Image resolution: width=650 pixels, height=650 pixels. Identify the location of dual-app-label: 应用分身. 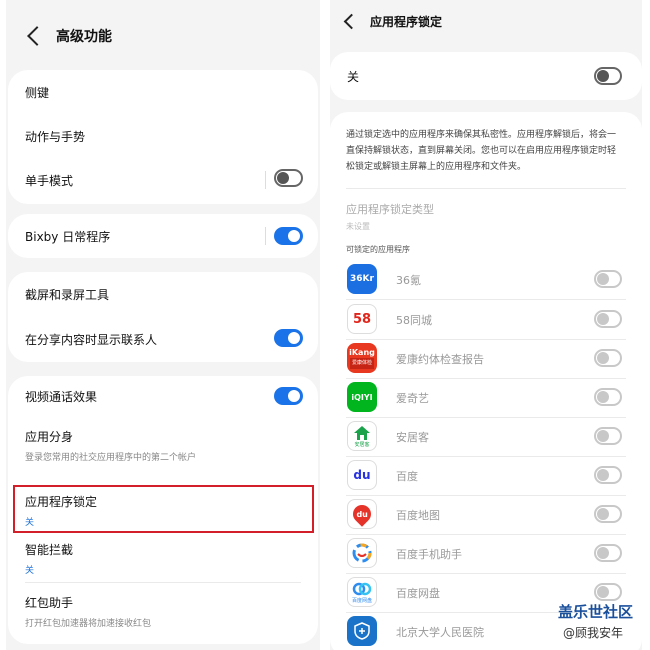
(49, 436).